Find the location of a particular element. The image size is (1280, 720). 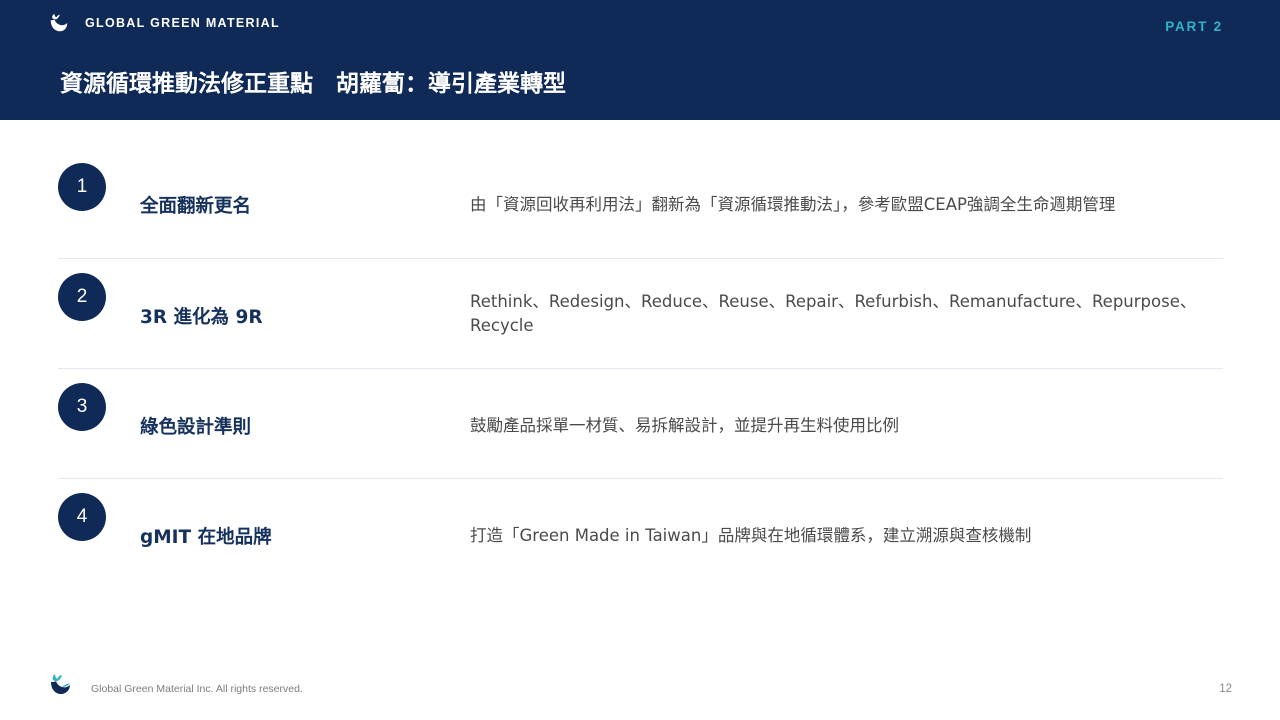

page-number: 12 is located at coordinates (1225, 689).